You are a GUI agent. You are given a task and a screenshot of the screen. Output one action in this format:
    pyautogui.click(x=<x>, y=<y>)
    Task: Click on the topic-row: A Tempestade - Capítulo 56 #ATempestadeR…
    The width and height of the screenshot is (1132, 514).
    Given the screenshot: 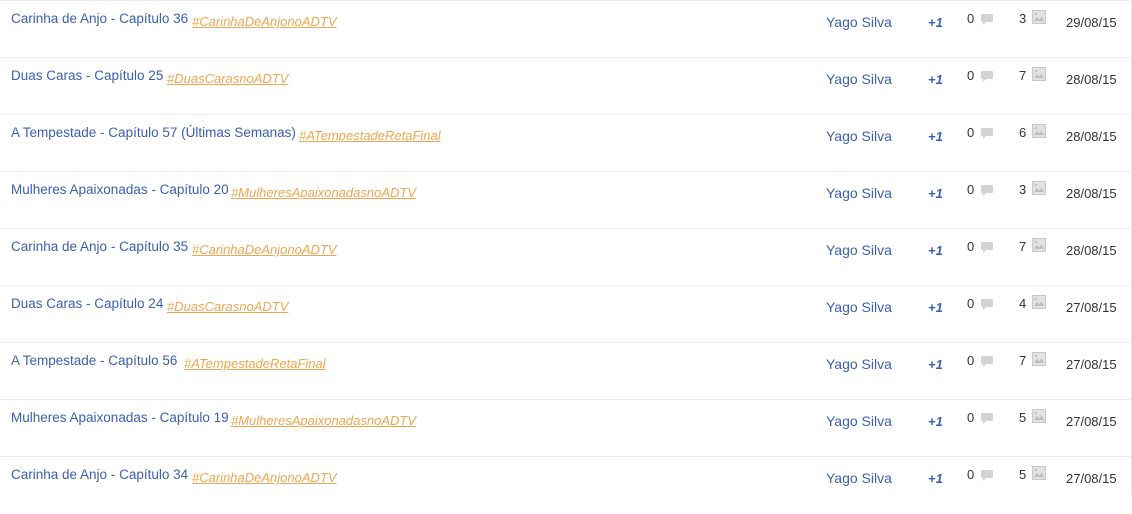 What is the action you would take?
    pyautogui.click(x=565, y=371)
    